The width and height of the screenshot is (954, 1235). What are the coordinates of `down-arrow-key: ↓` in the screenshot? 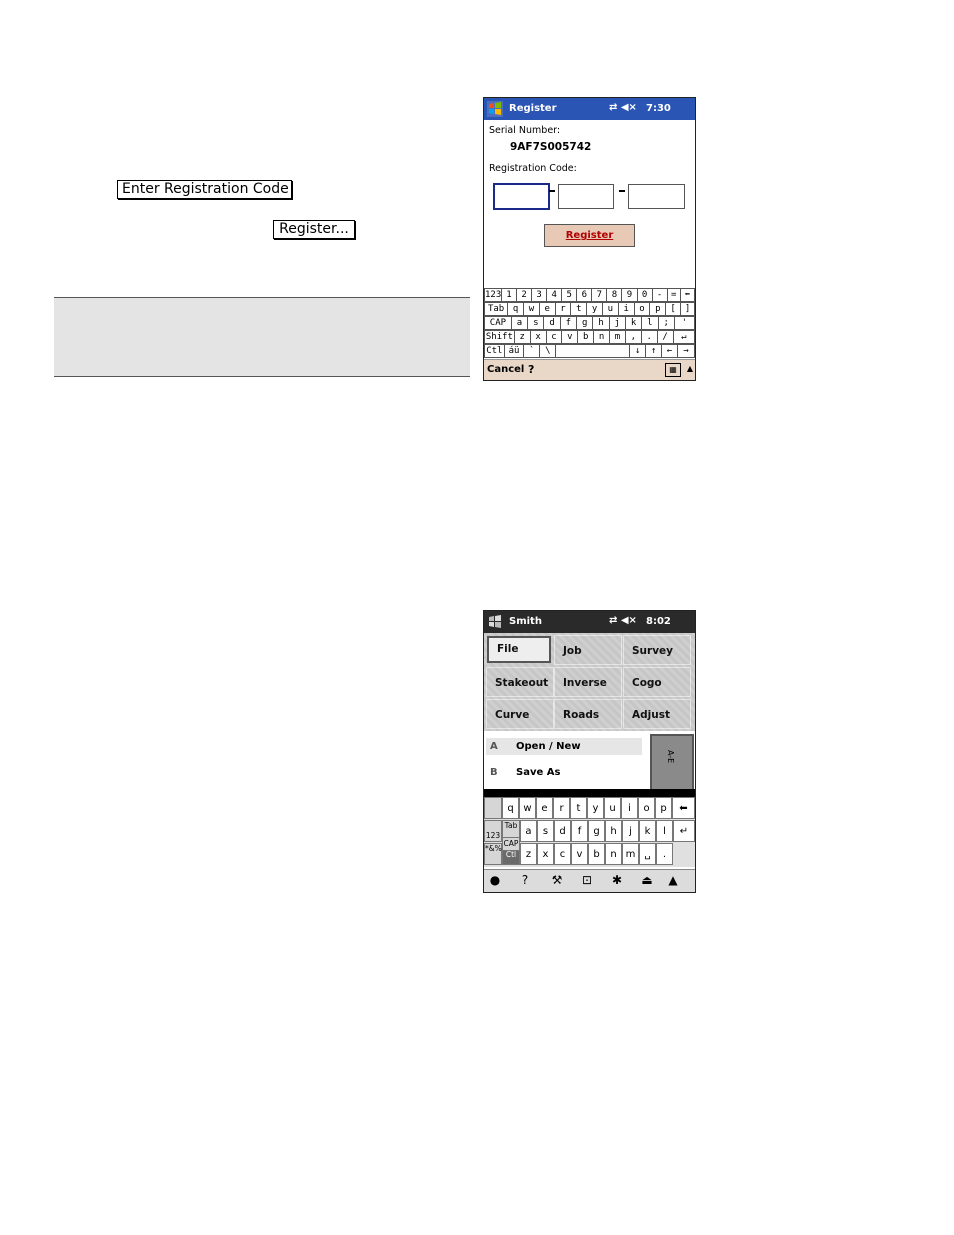 It's located at (638, 351).